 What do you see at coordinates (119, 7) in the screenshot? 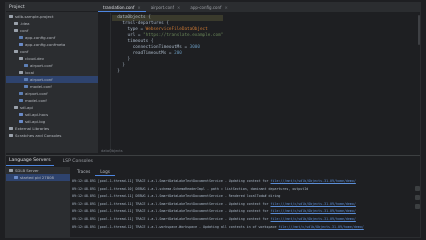
I see `editor-tab-label: translation.conf` at bounding box center [119, 7].